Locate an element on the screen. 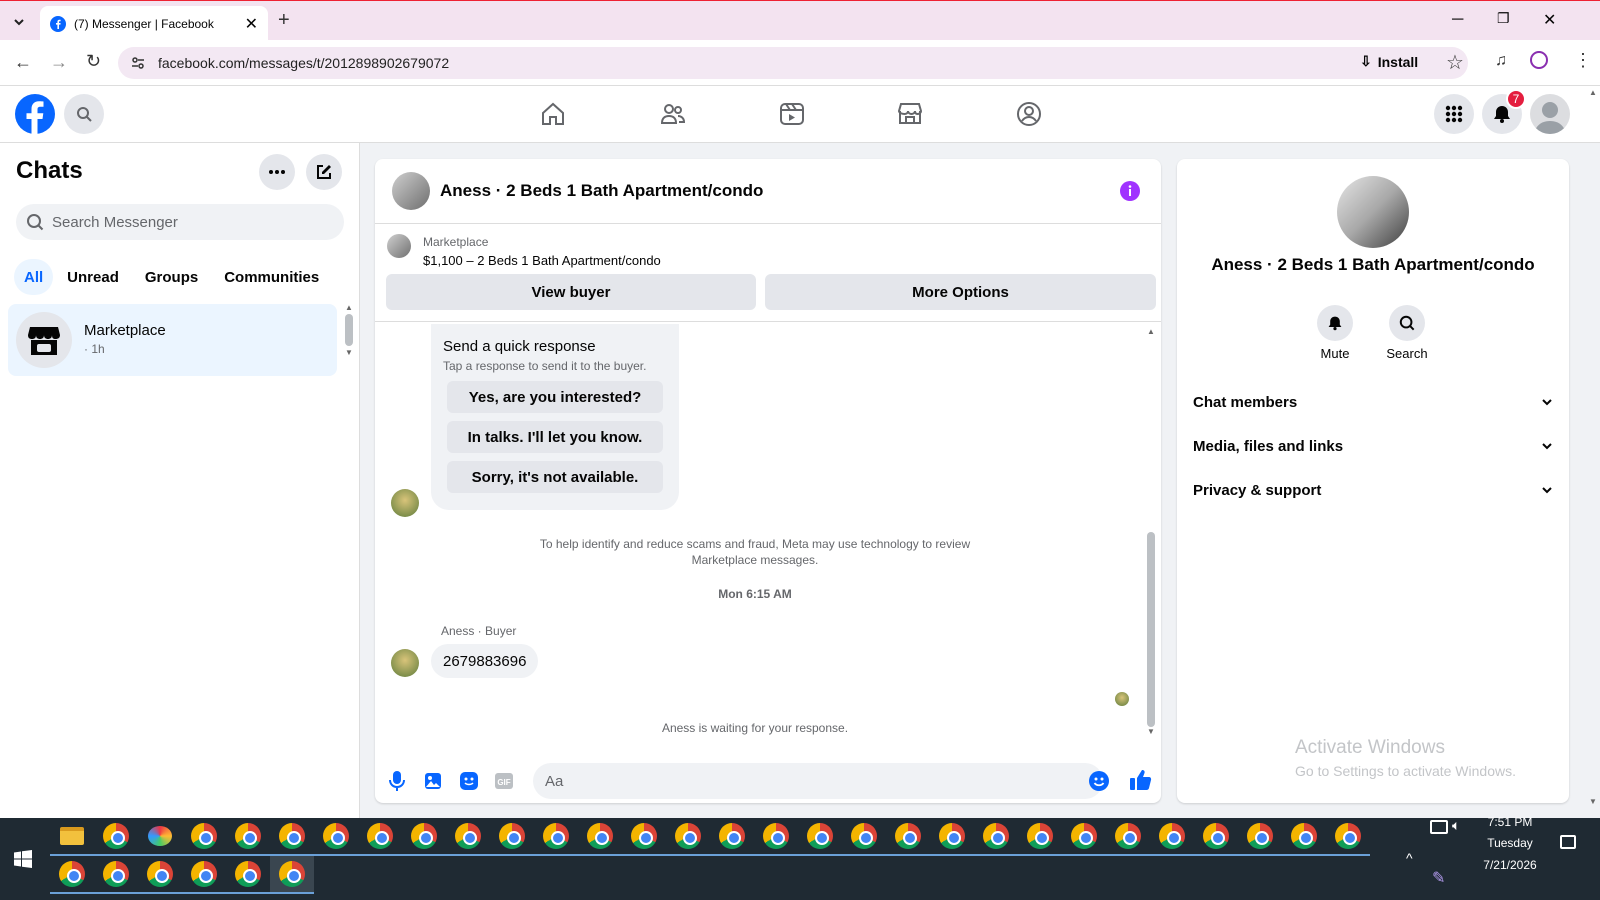 The width and height of the screenshot is (1600, 900). quick-response-not-available: Sorry, it's not available. is located at coordinates (555, 477).